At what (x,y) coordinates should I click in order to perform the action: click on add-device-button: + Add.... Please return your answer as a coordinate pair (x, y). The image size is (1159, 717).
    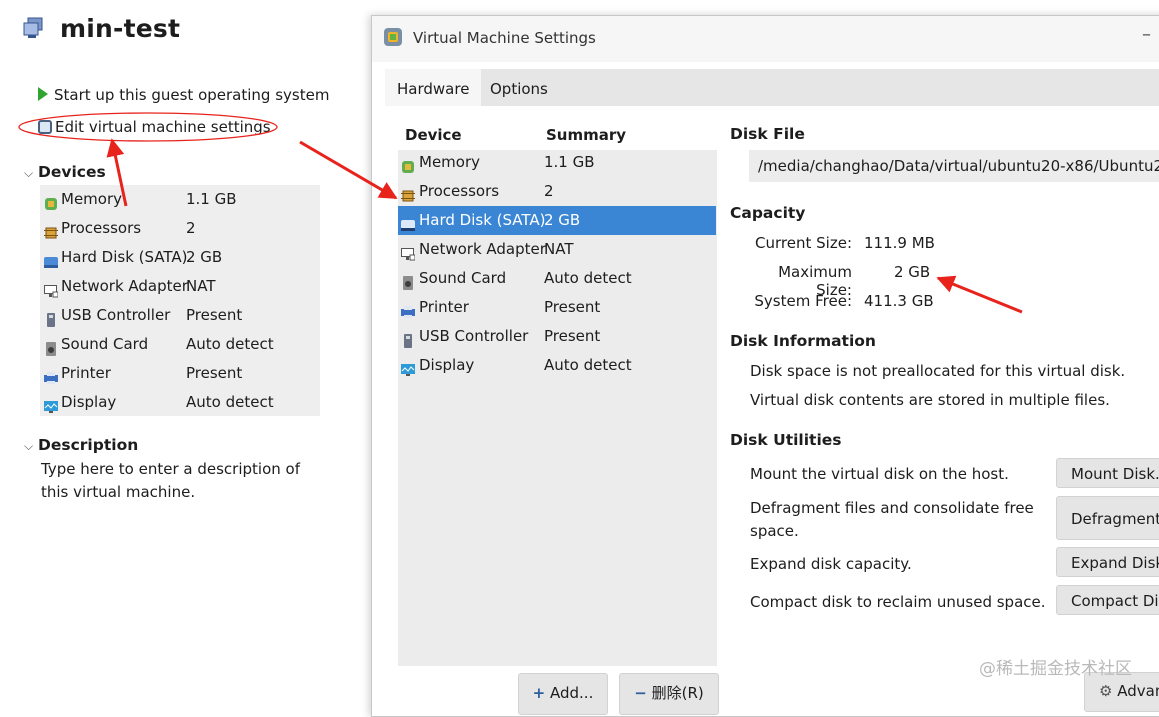
    Looking at the image, I should click on (563, 694).